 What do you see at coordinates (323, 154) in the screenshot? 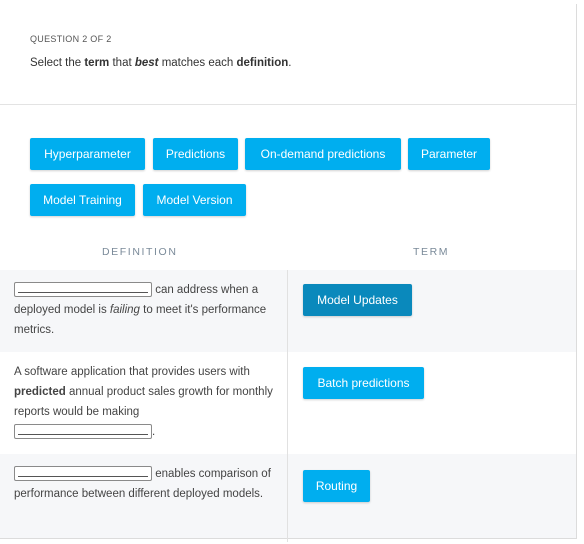
I see `term-chip-on-demand-predictions: On-demand predictions` at bounding box center [323, 154].